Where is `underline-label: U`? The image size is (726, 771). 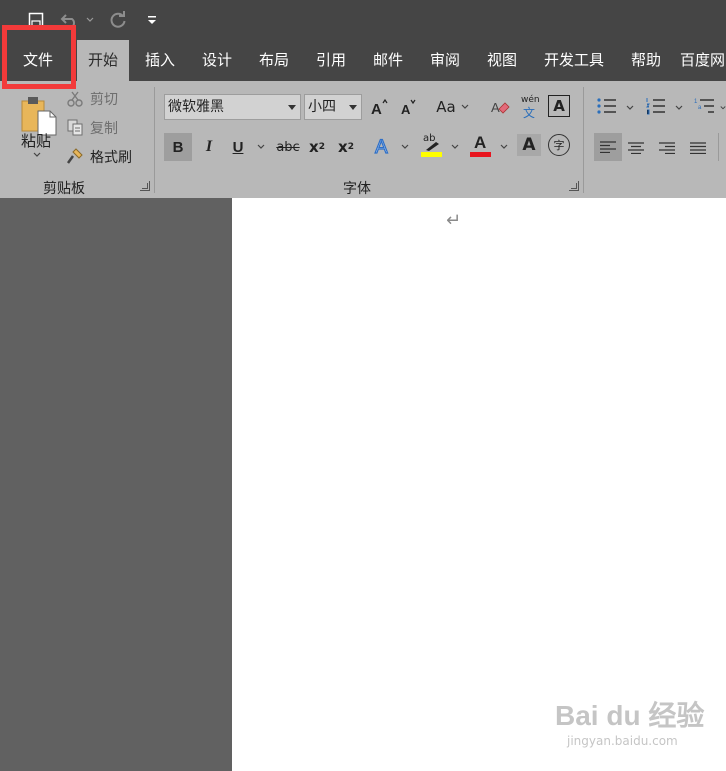
underline-label: U is located at coordinates (238, 147).